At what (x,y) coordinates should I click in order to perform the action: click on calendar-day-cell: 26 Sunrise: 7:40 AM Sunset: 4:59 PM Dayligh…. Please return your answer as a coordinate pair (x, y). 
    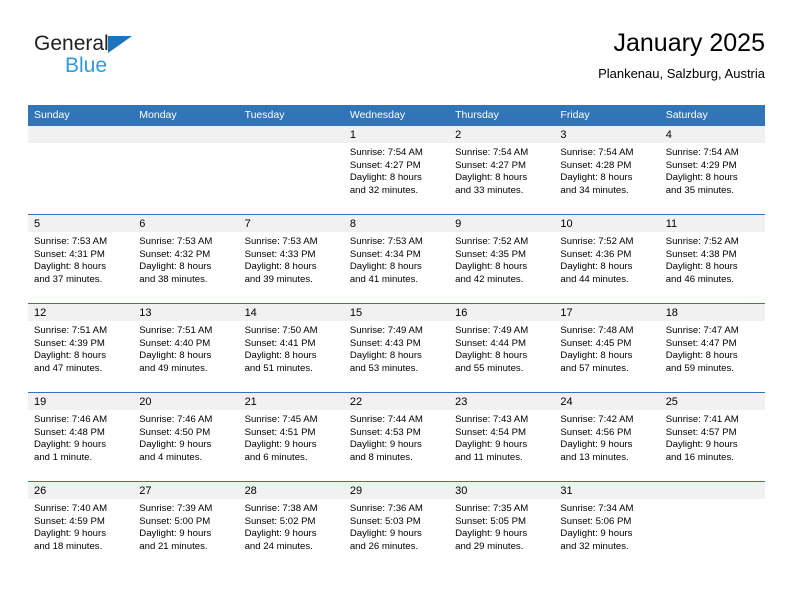
    Looking at the image, I should click on (81, 525).